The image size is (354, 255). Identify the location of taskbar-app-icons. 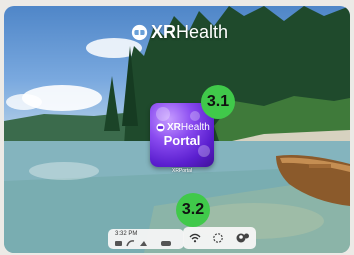
(143, 243).